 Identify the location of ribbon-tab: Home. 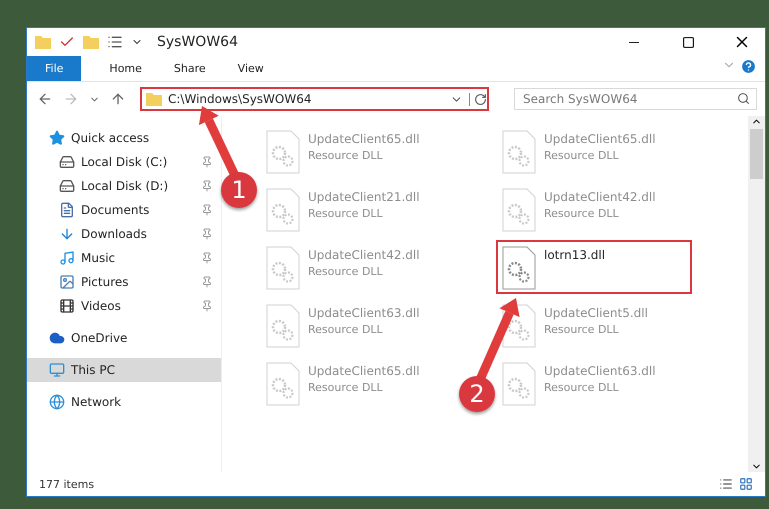
(125, 68).